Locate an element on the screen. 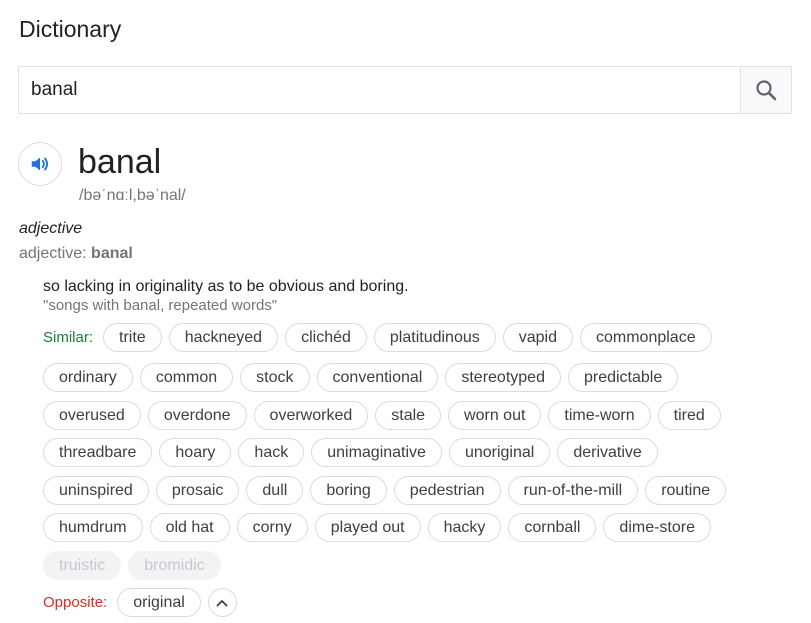  synonym-chip: hacky is located at coordinates (464, 527).